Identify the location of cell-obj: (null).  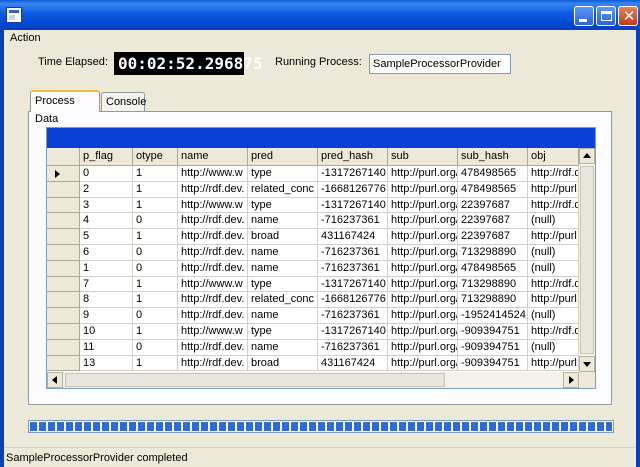
(553, 316).